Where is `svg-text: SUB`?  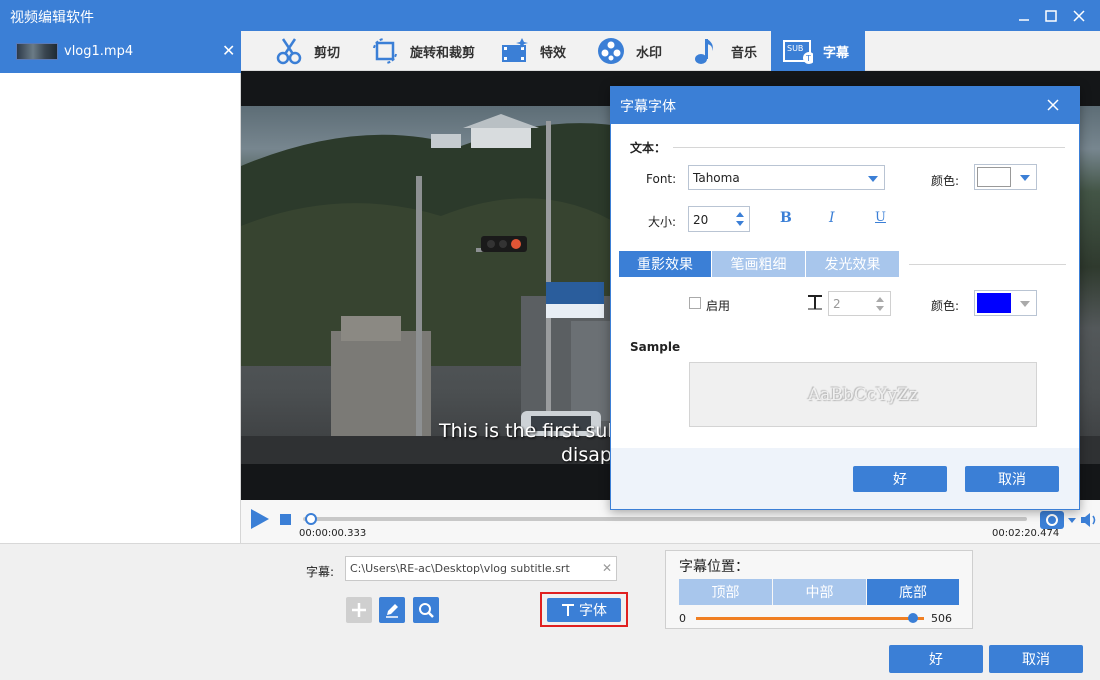
svg-text: SUB is located at coordinates (795, 48).